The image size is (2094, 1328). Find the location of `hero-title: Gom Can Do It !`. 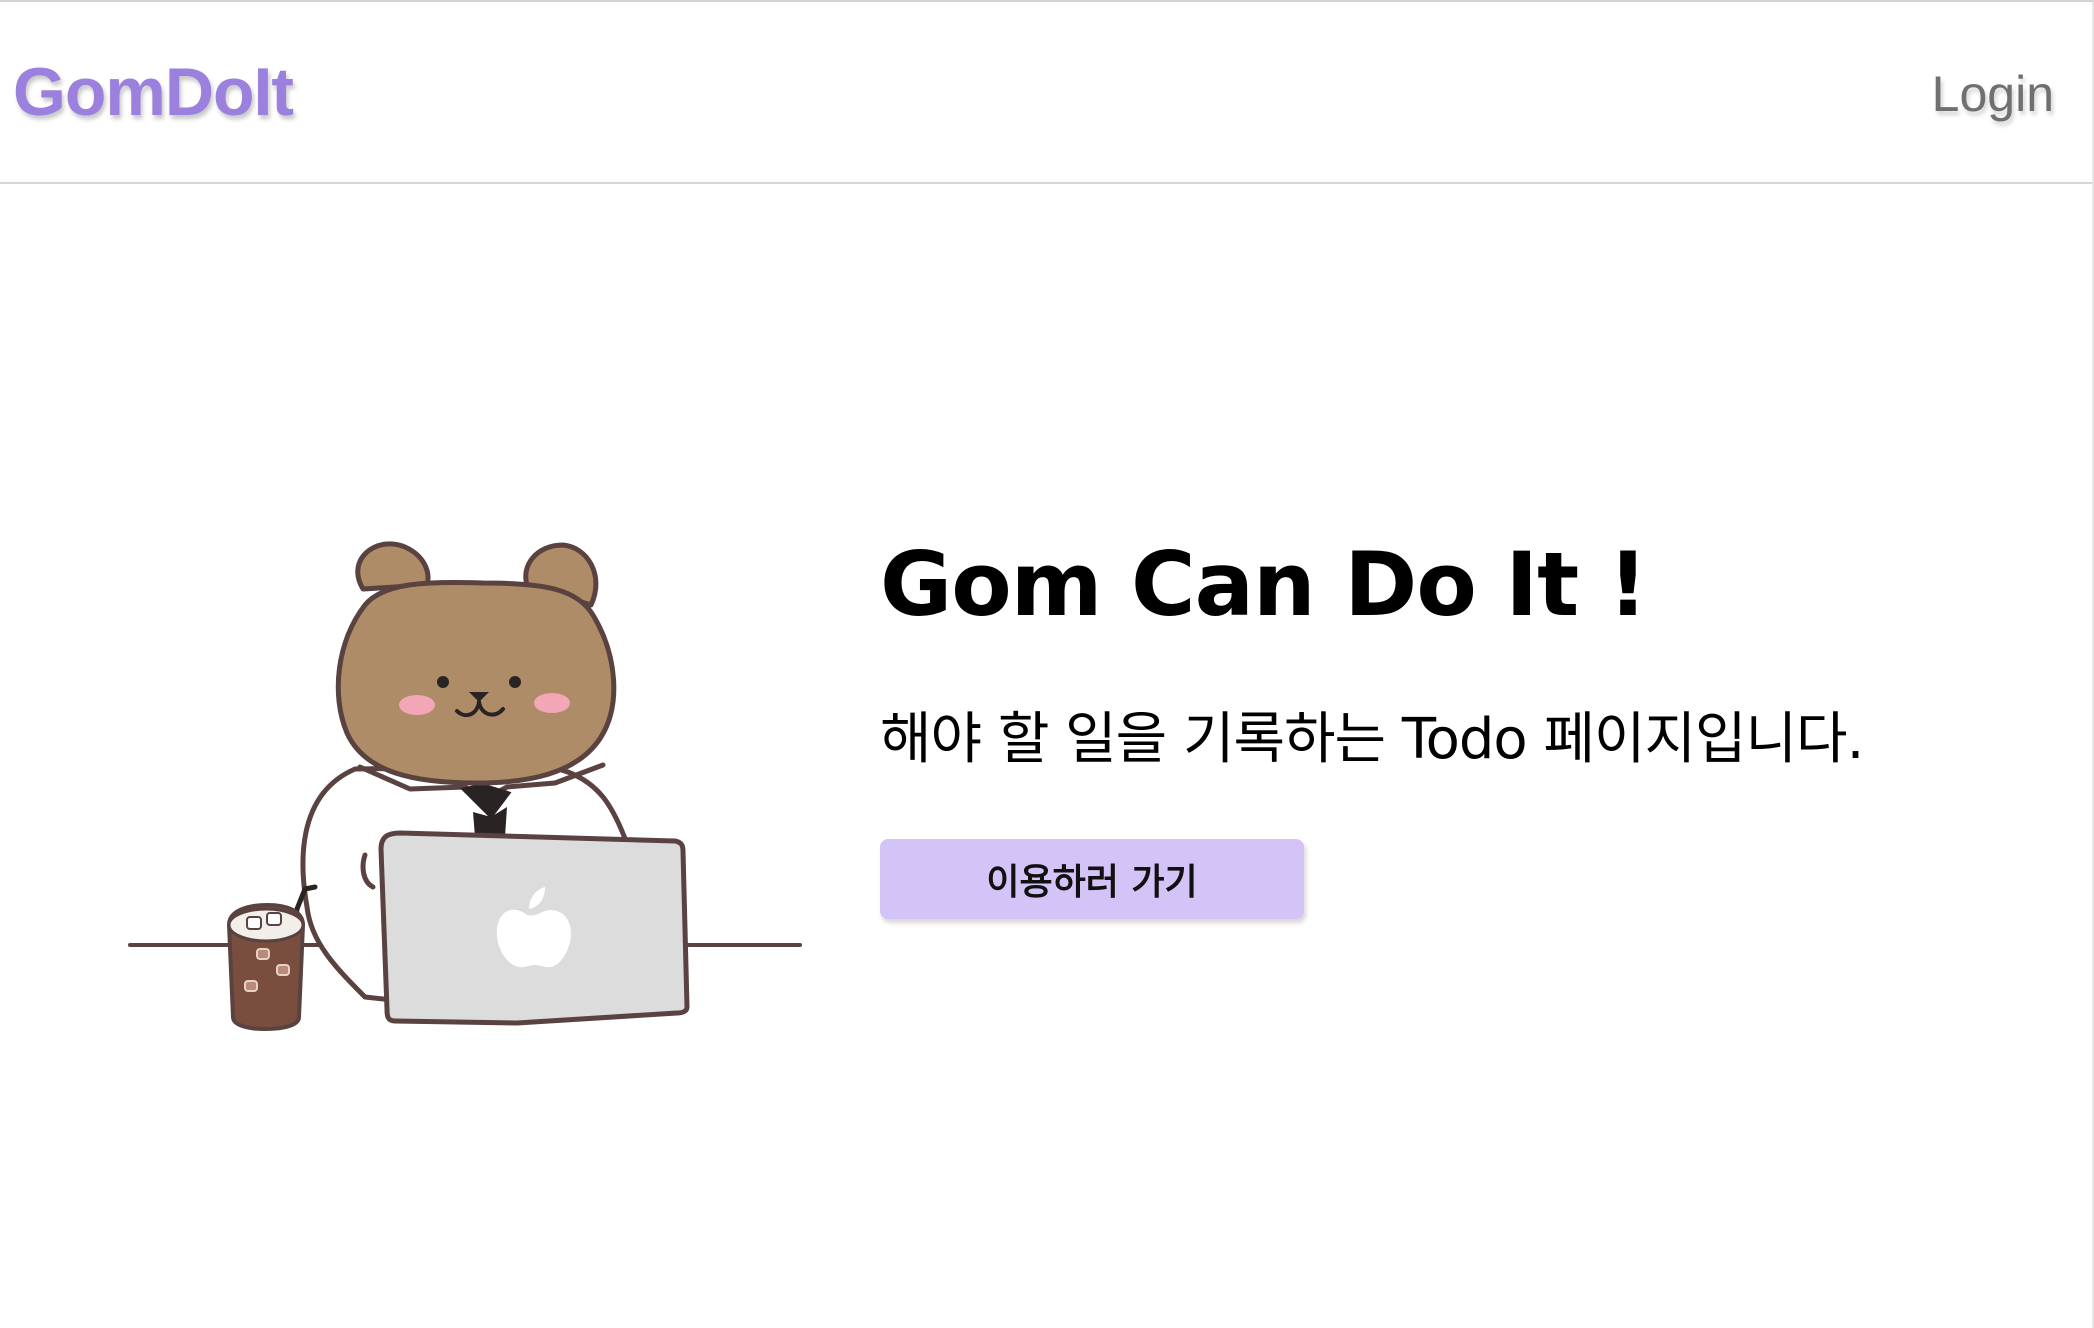

hero-title: Gom Can Do It ! is located at coordinates (1264, 584).